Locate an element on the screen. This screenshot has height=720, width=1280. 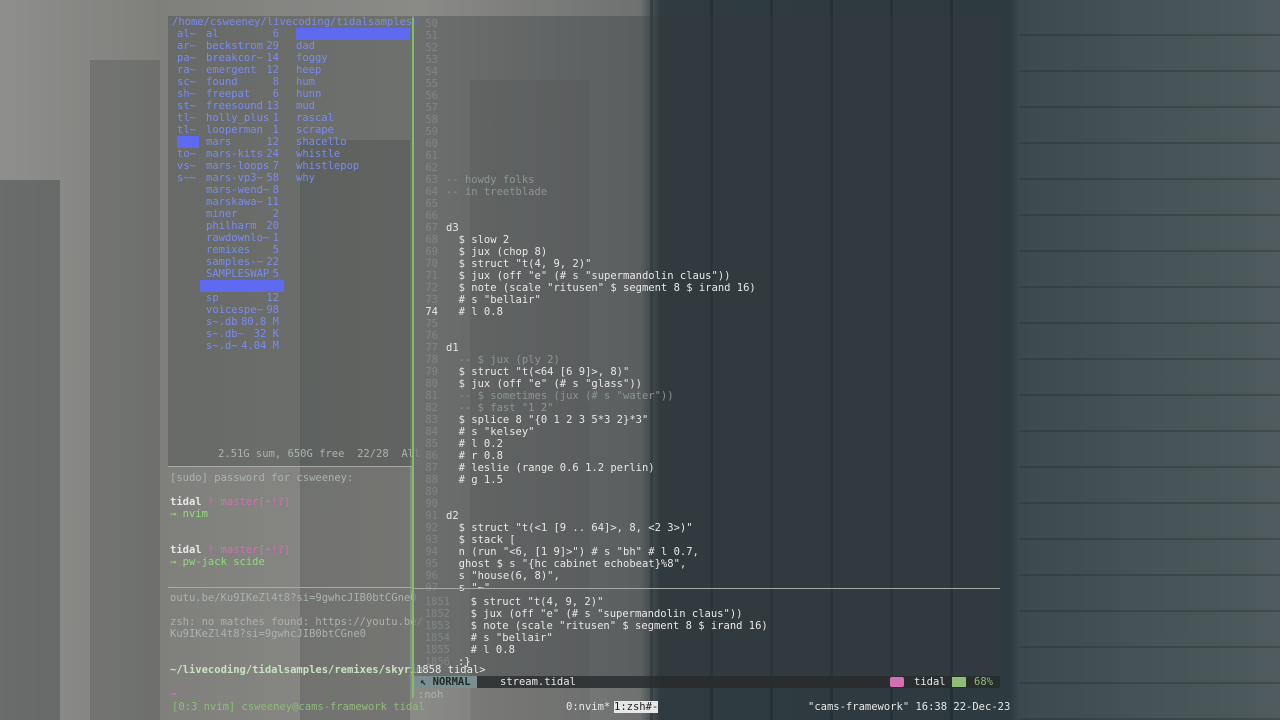
dir-entry: emergent is located at coordinates (231, 70).